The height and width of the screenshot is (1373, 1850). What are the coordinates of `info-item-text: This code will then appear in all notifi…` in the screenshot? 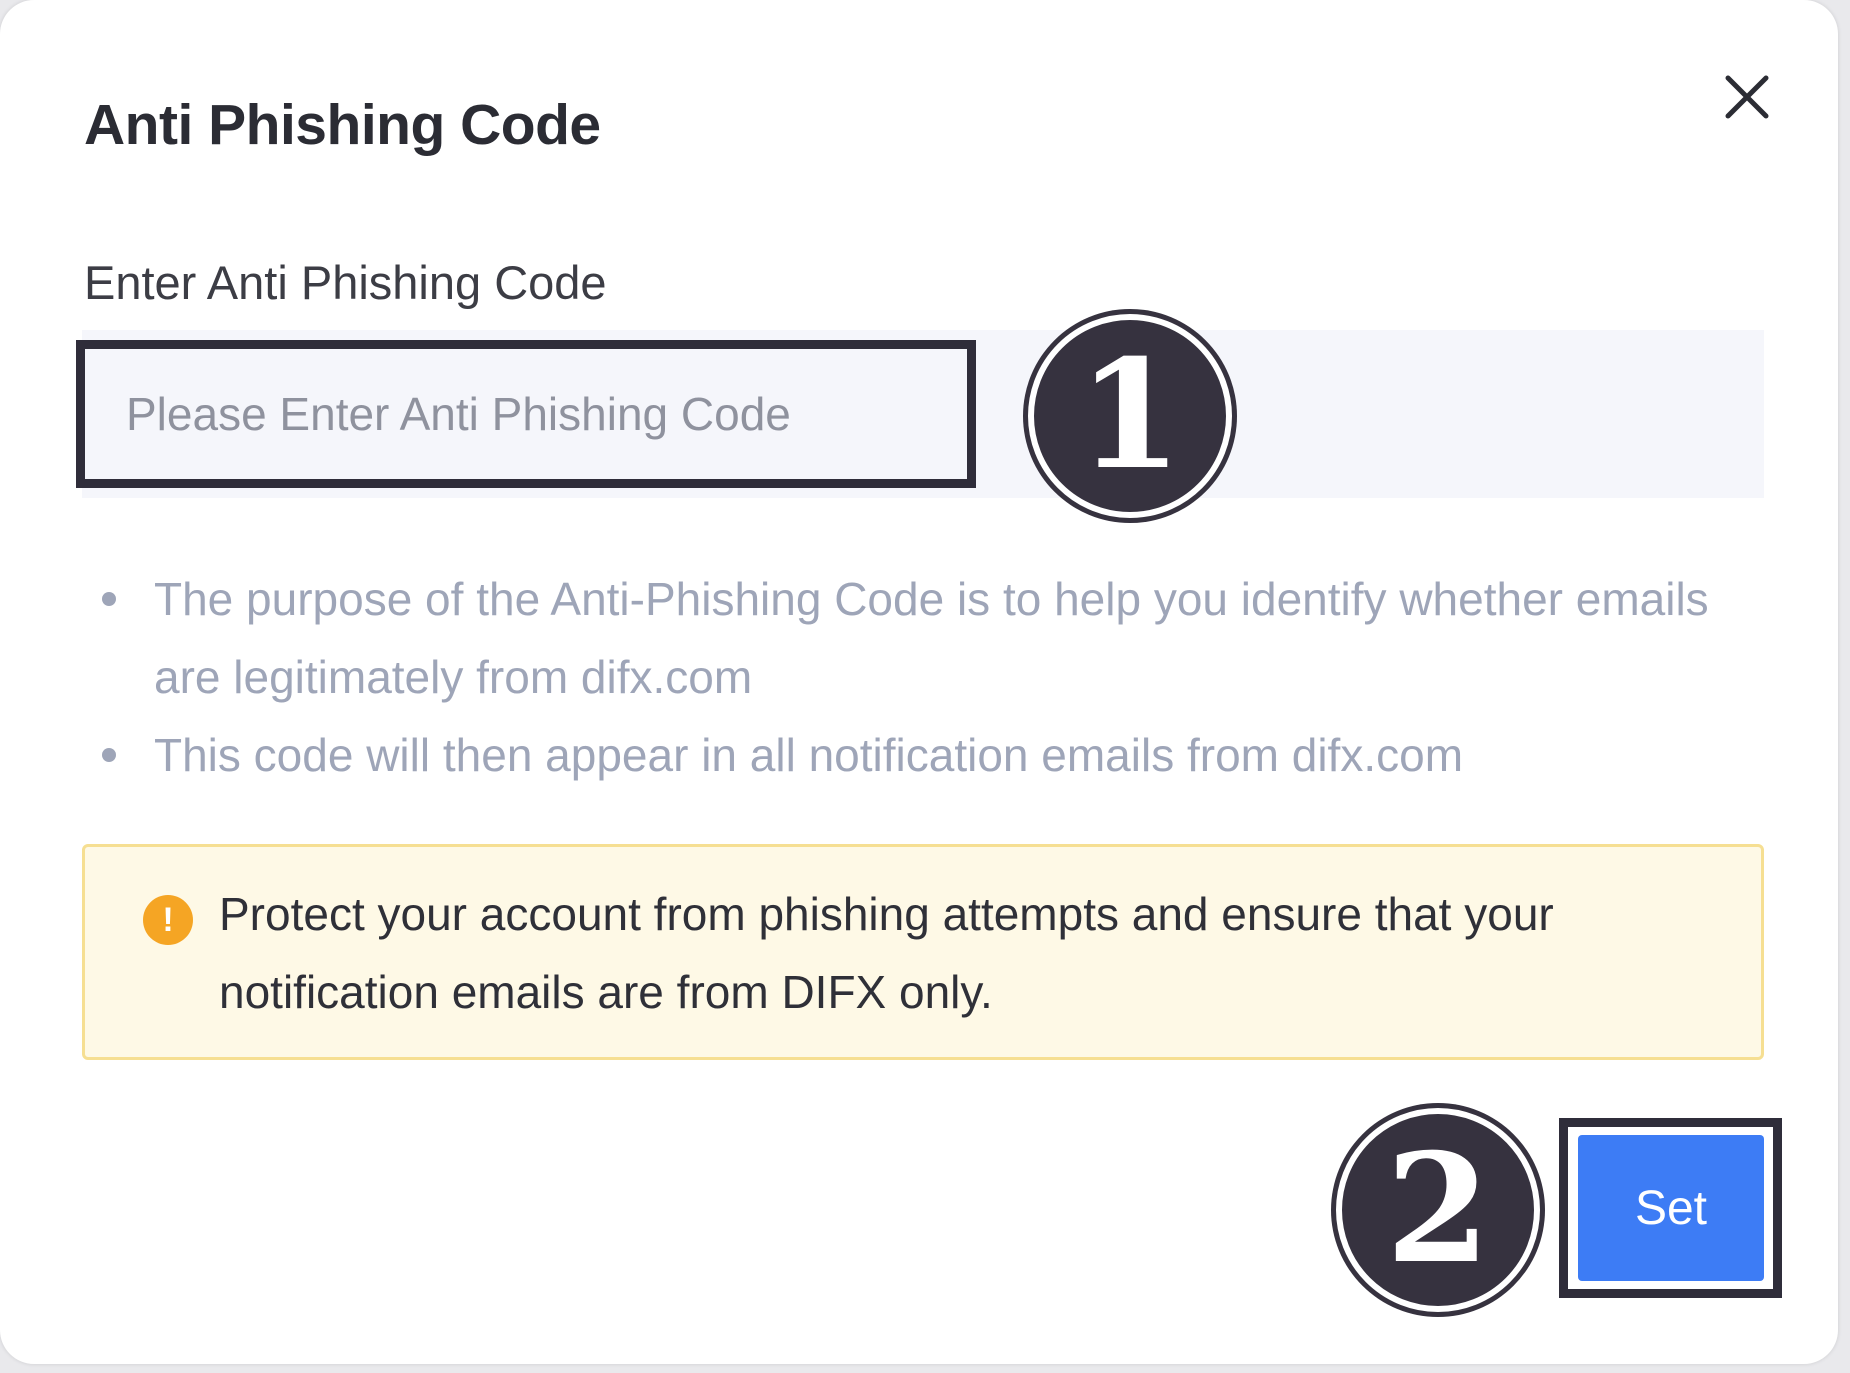 It's located at (809, 755).